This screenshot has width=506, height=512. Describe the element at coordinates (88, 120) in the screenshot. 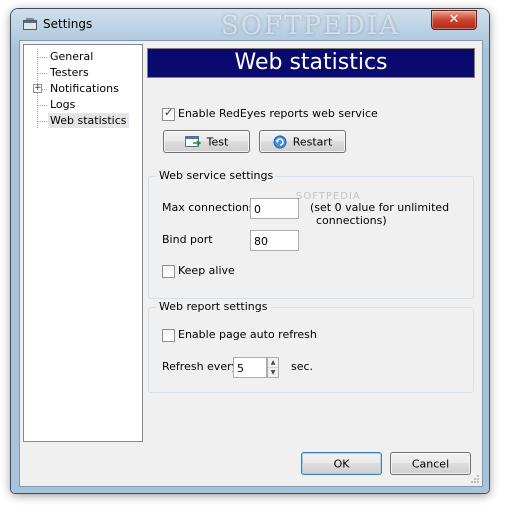

I see `tree-item-web-statistics: Web statistics` at that location.